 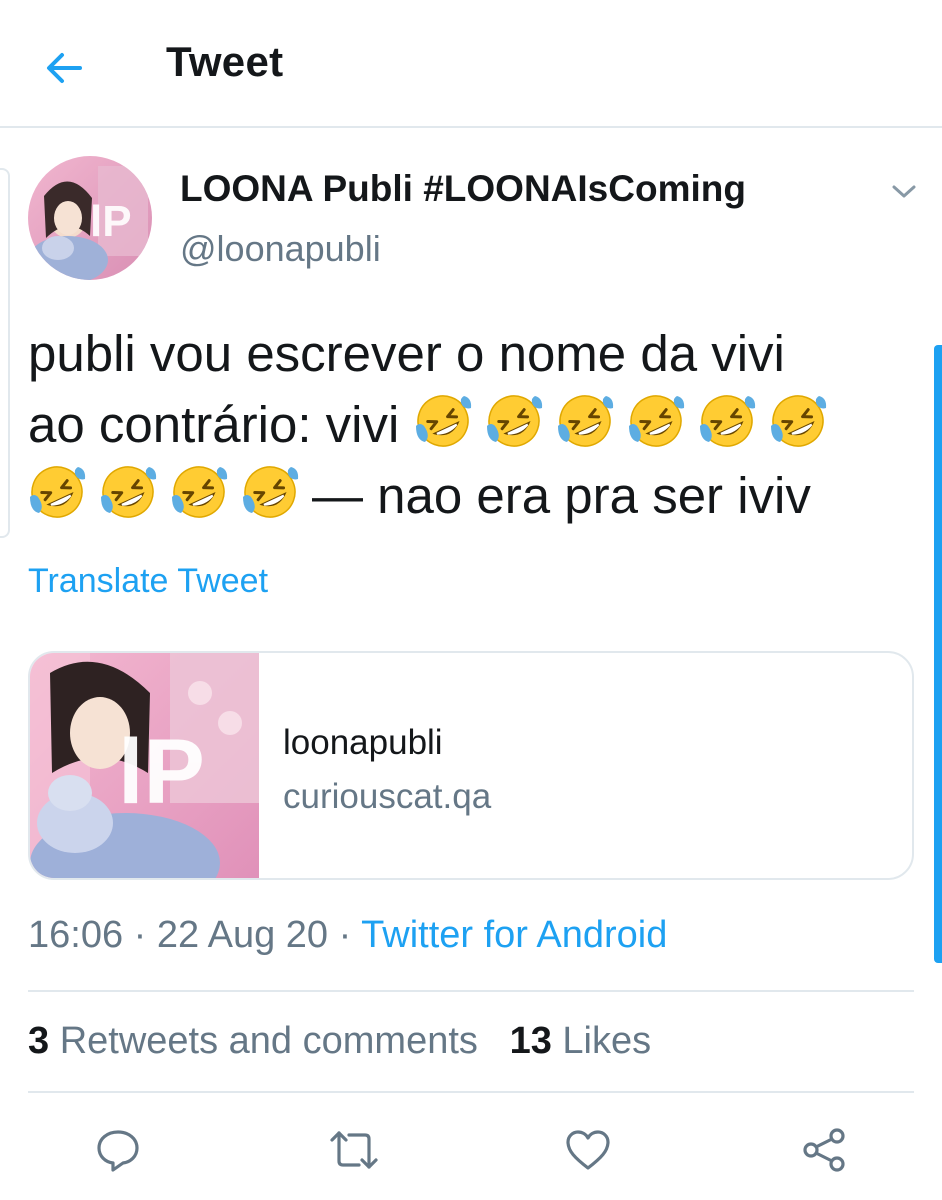 What do you see at coordinates (225, 61) in the screenshot?
I see `page-title: Tweet` at bounding box center [225, 61].